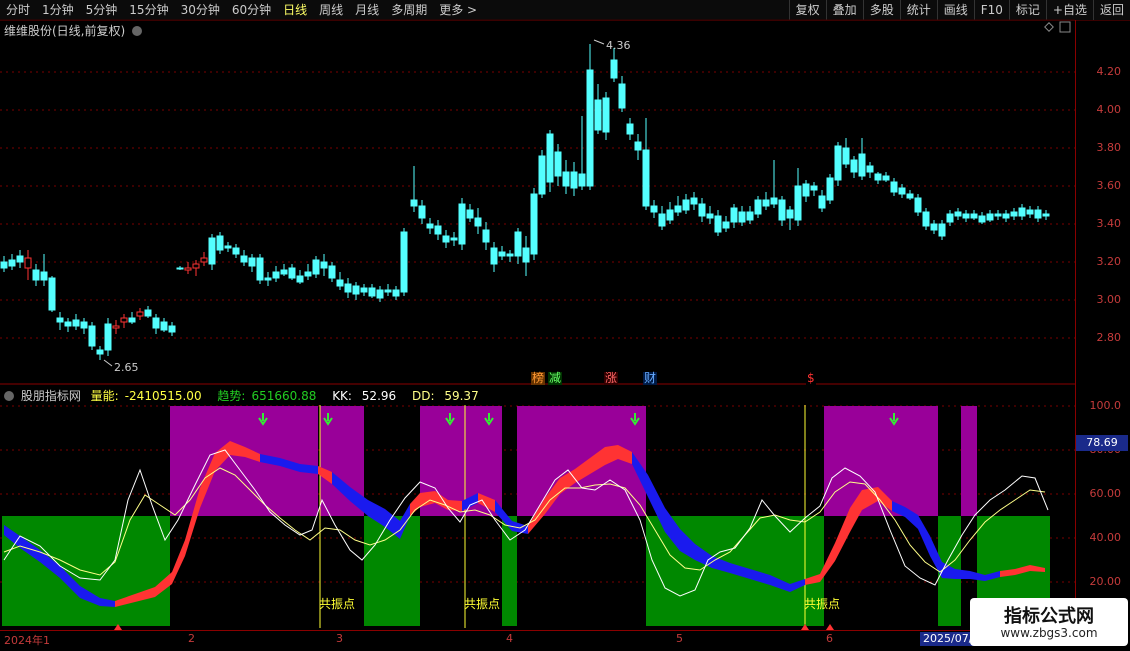 This screenshot has width=1130, height=651. Describe the element at coordinates (811, 378) in the screenshot. I see `signal-marker: $` at that location.